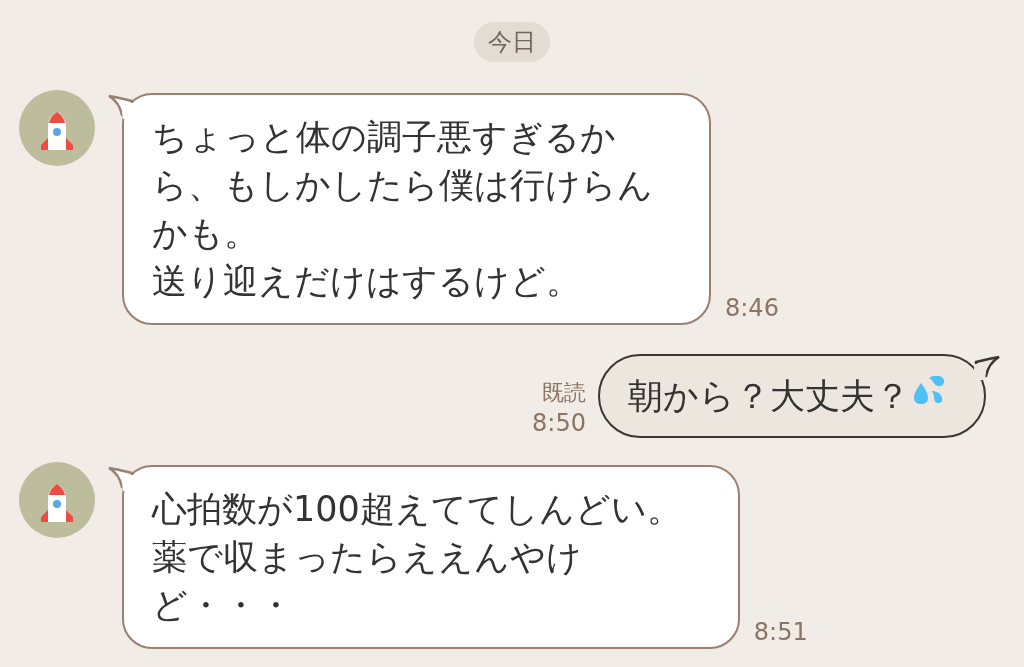  What do you see at coordinates (752, 308) in the screenshot?
I see `message-time: 8:46` at bounding box center [752, 308].